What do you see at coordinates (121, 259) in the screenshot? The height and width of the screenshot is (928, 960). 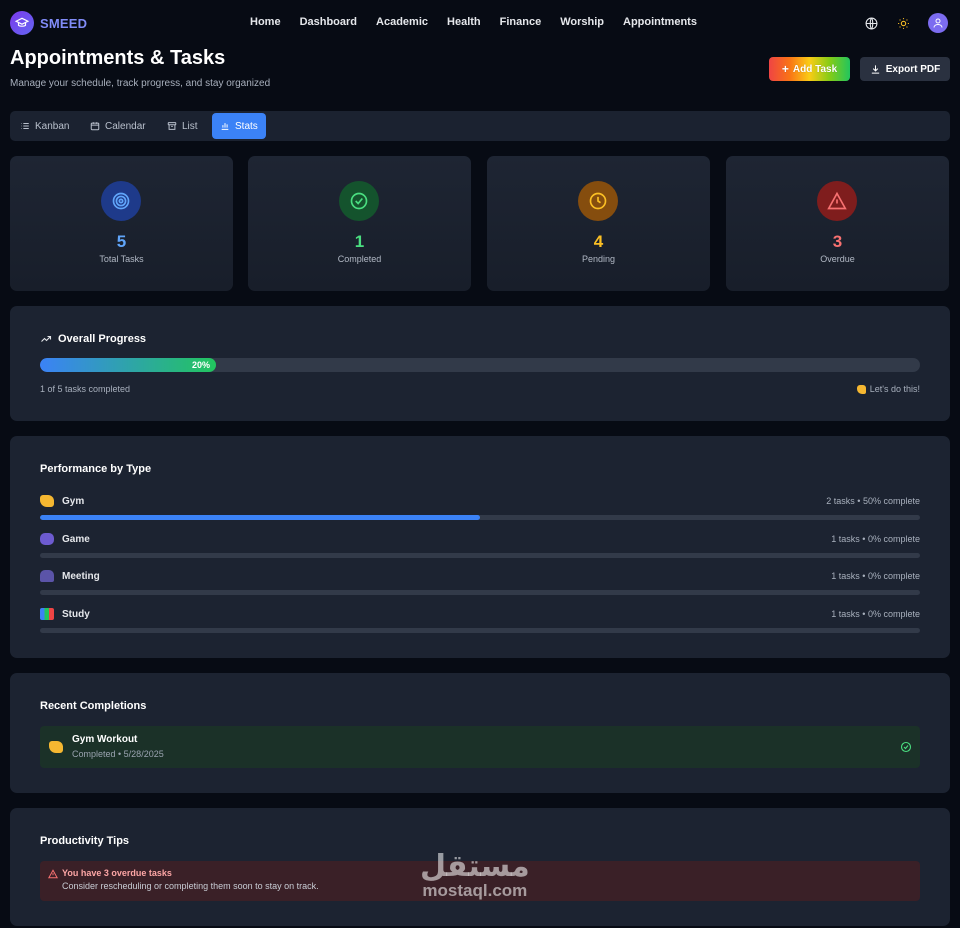 I see `stat-label: Total Tasks` at bounding box center [121, 259].